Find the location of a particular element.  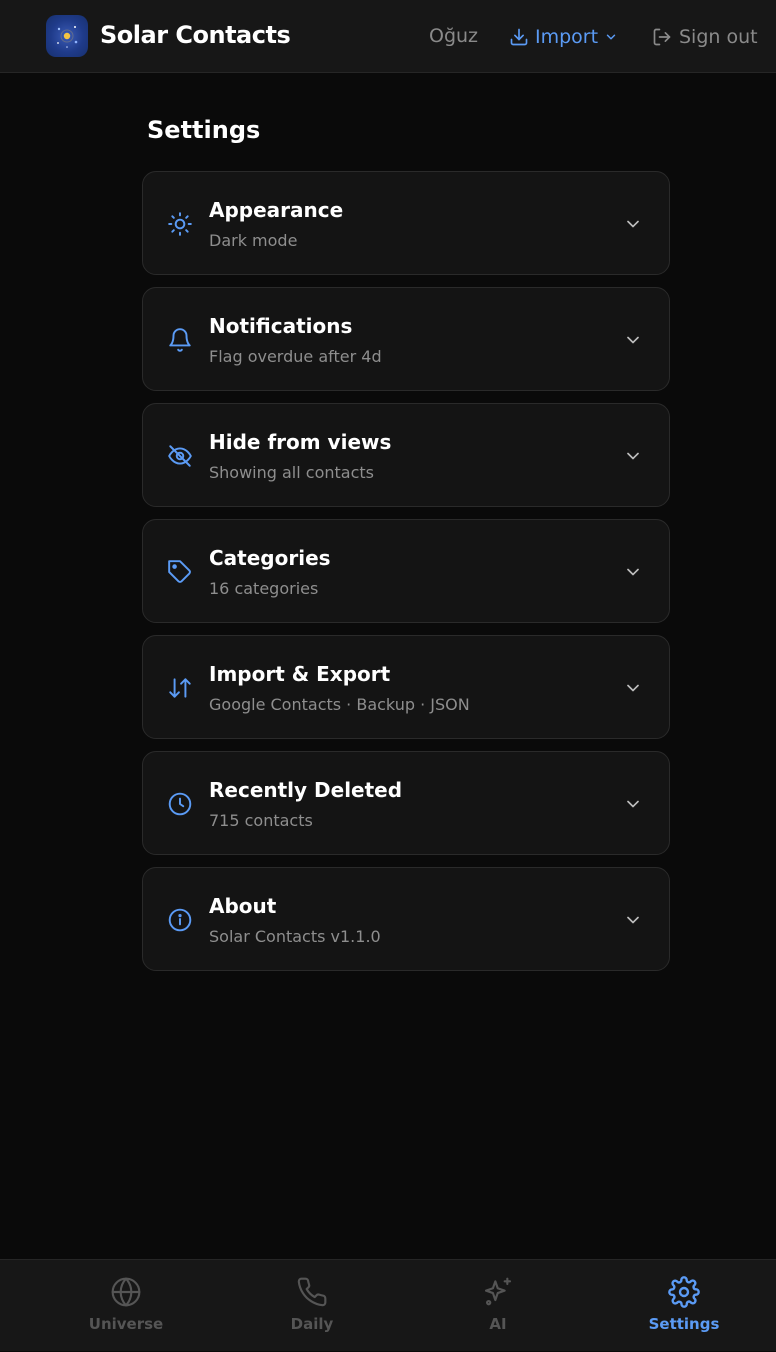

tag-icon is located at coordinates (179, 571).